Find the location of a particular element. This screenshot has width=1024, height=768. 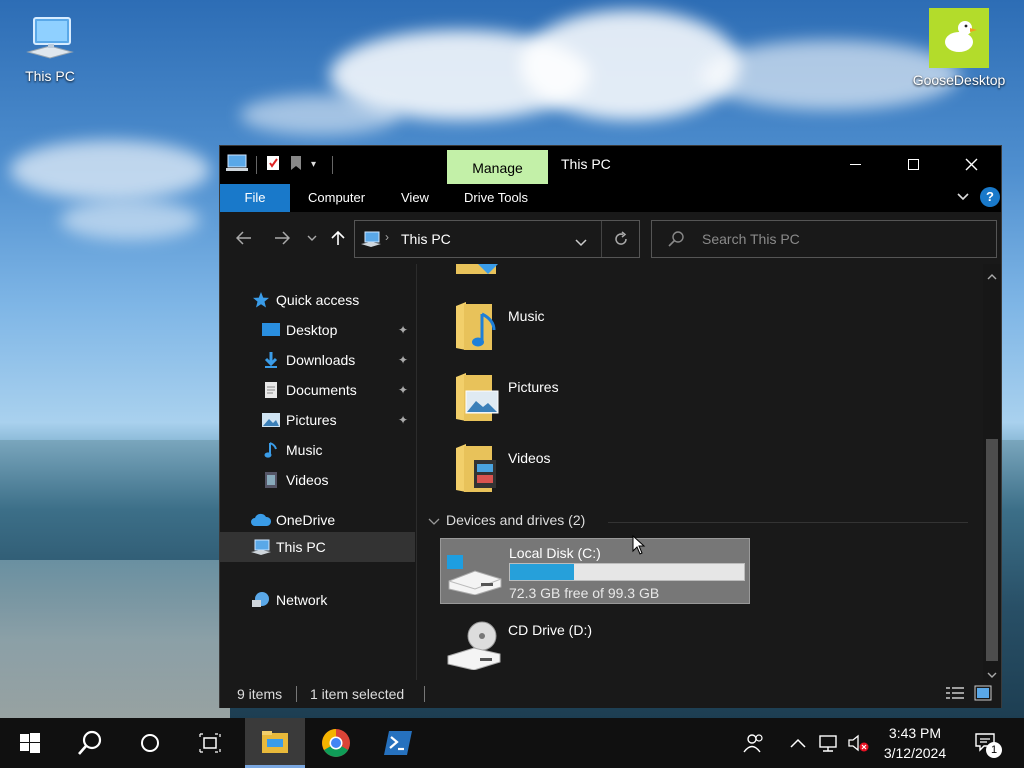

new-folder-icon is located at coordinates (296, 164).